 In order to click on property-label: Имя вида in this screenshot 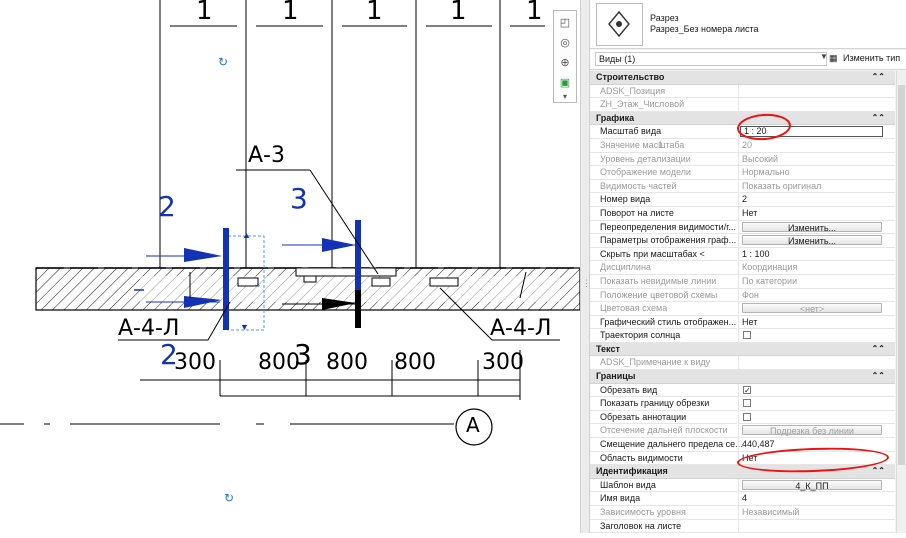, I will do `click(620, 498)`.